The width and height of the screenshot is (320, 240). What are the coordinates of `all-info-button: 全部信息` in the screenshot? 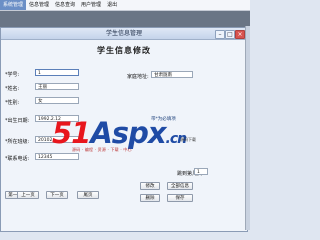 It's located at (180, 186).